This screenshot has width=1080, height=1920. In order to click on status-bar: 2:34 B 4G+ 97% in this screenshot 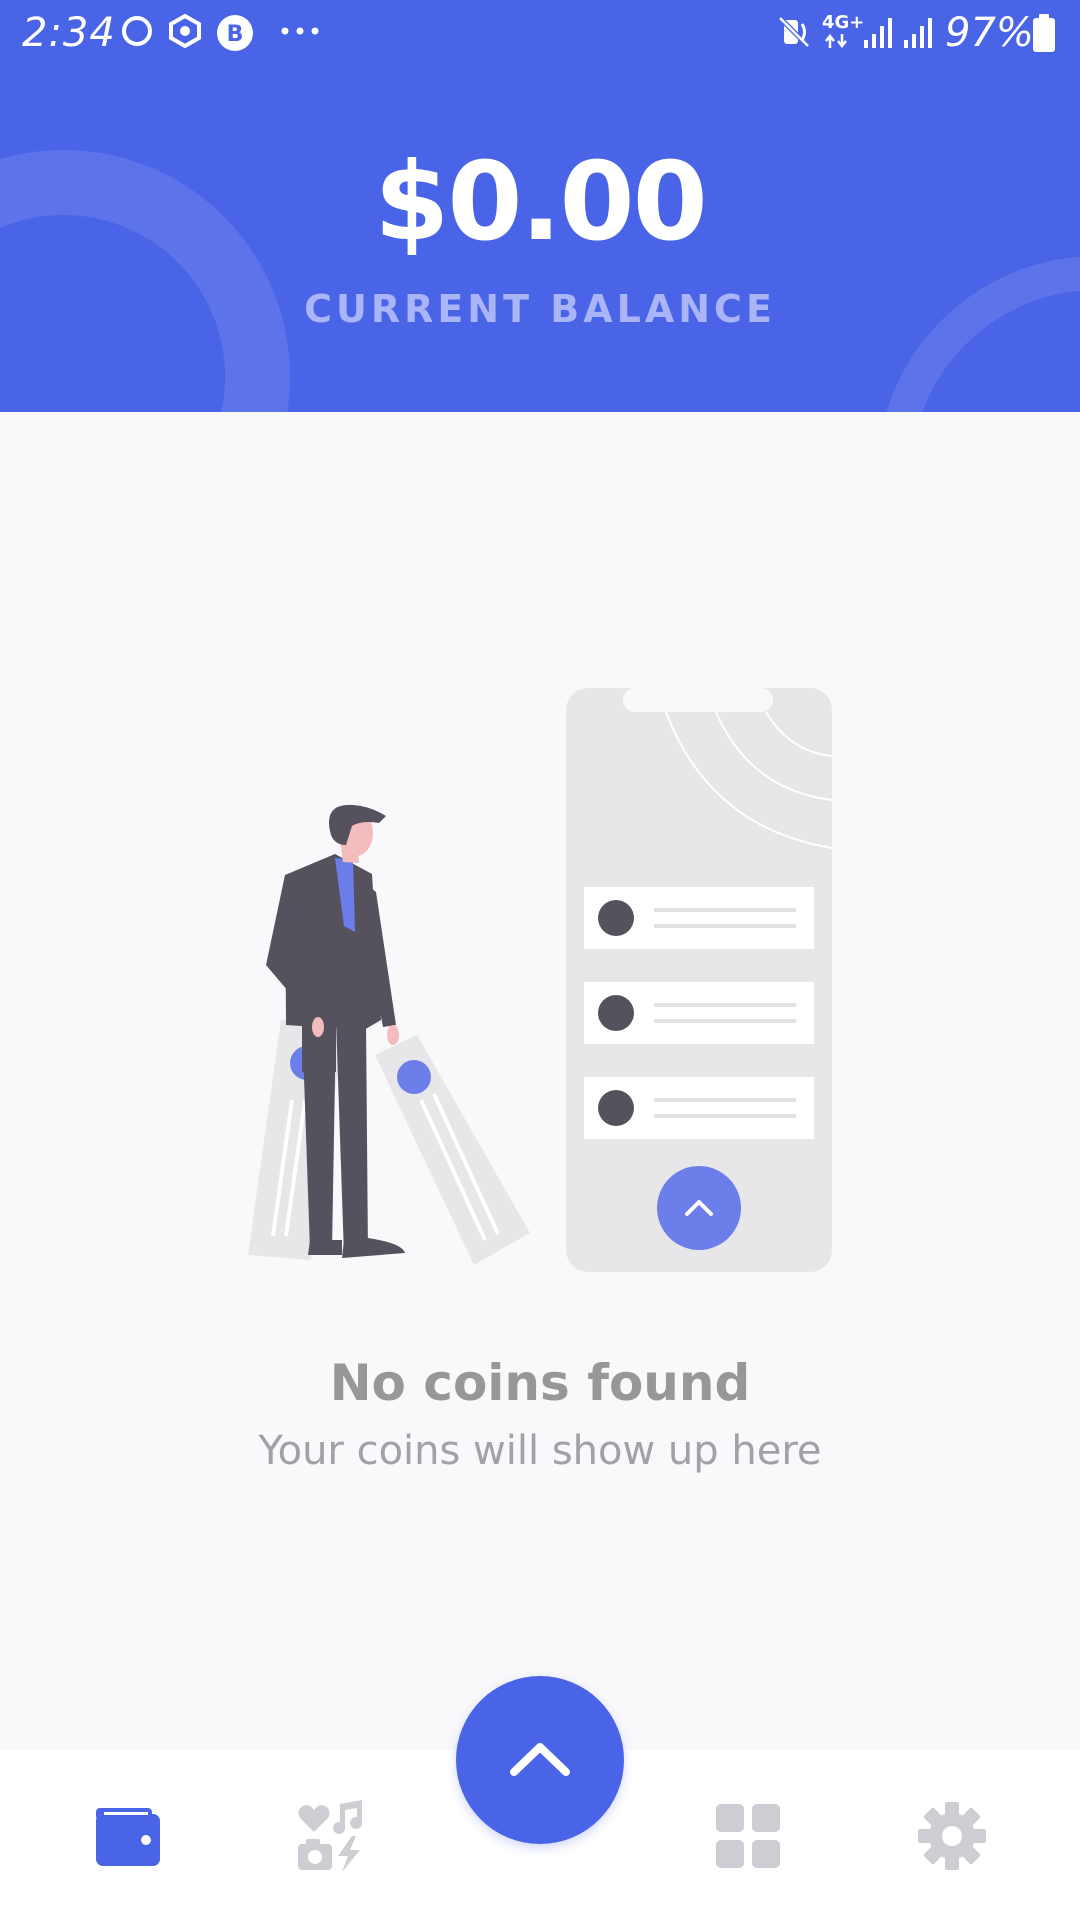, I will do `click(540, 33)`.